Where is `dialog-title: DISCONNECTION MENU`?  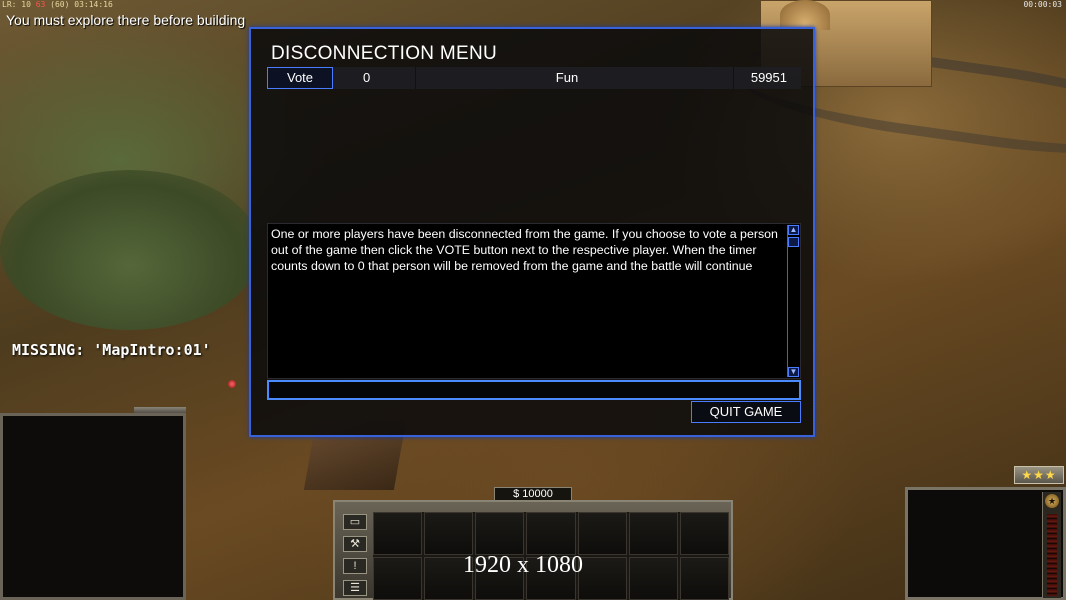
dialog-title: DISCONNECTION MENU is located at coordinates (384, 53).